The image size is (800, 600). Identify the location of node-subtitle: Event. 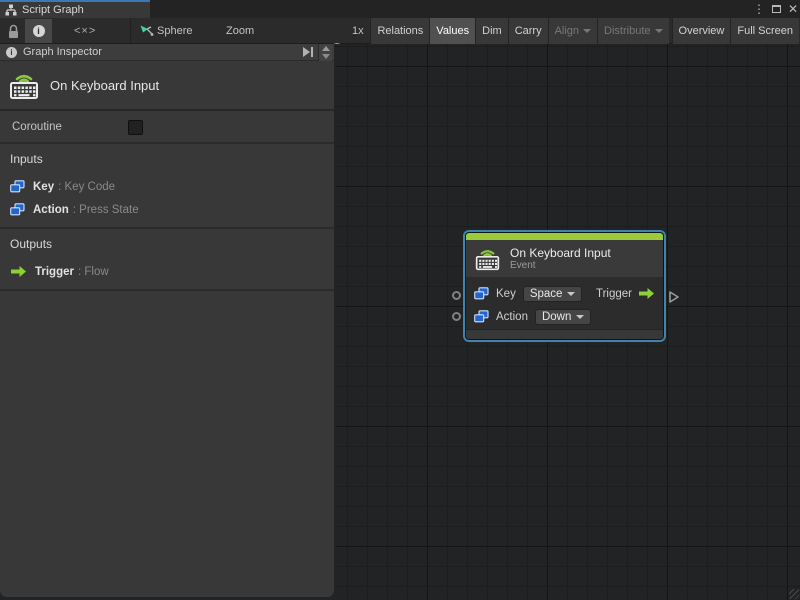
(523, 265).